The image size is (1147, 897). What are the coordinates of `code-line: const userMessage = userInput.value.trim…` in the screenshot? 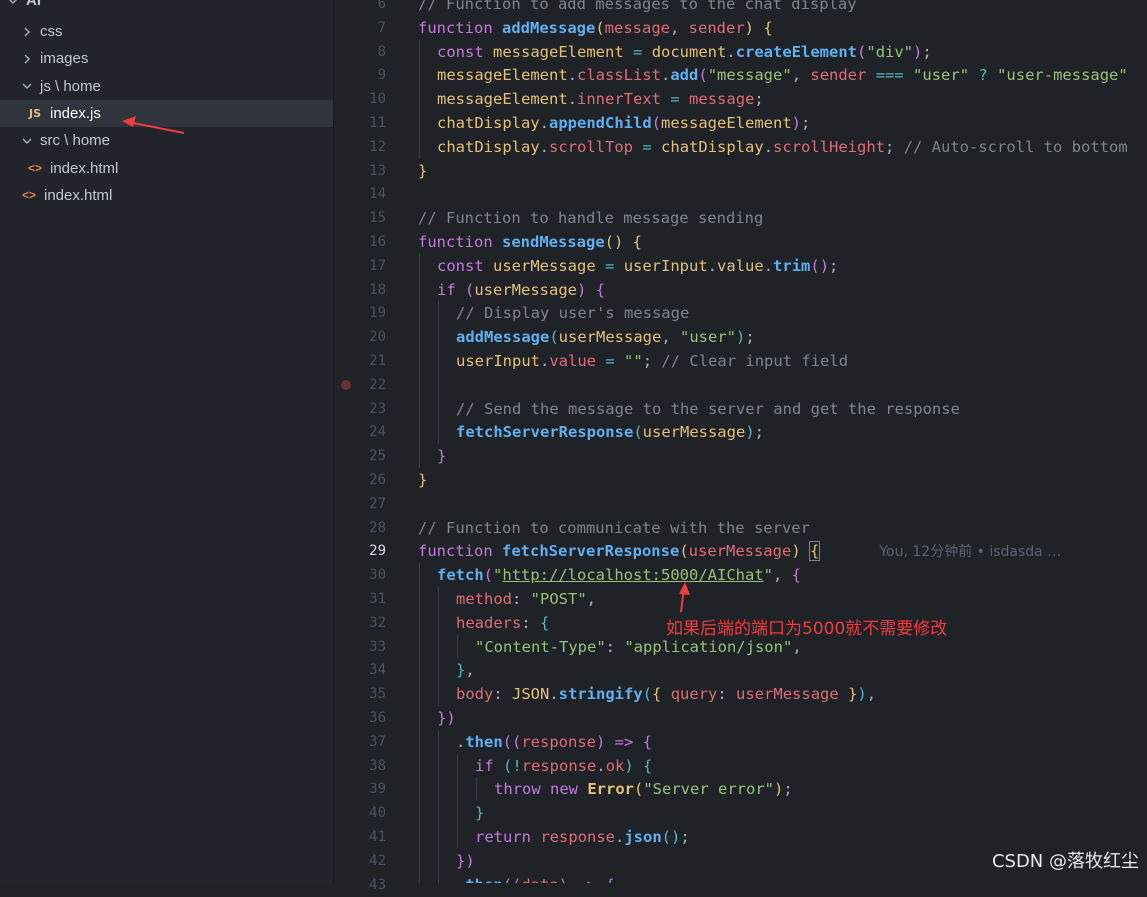 It's located at (637, 266).